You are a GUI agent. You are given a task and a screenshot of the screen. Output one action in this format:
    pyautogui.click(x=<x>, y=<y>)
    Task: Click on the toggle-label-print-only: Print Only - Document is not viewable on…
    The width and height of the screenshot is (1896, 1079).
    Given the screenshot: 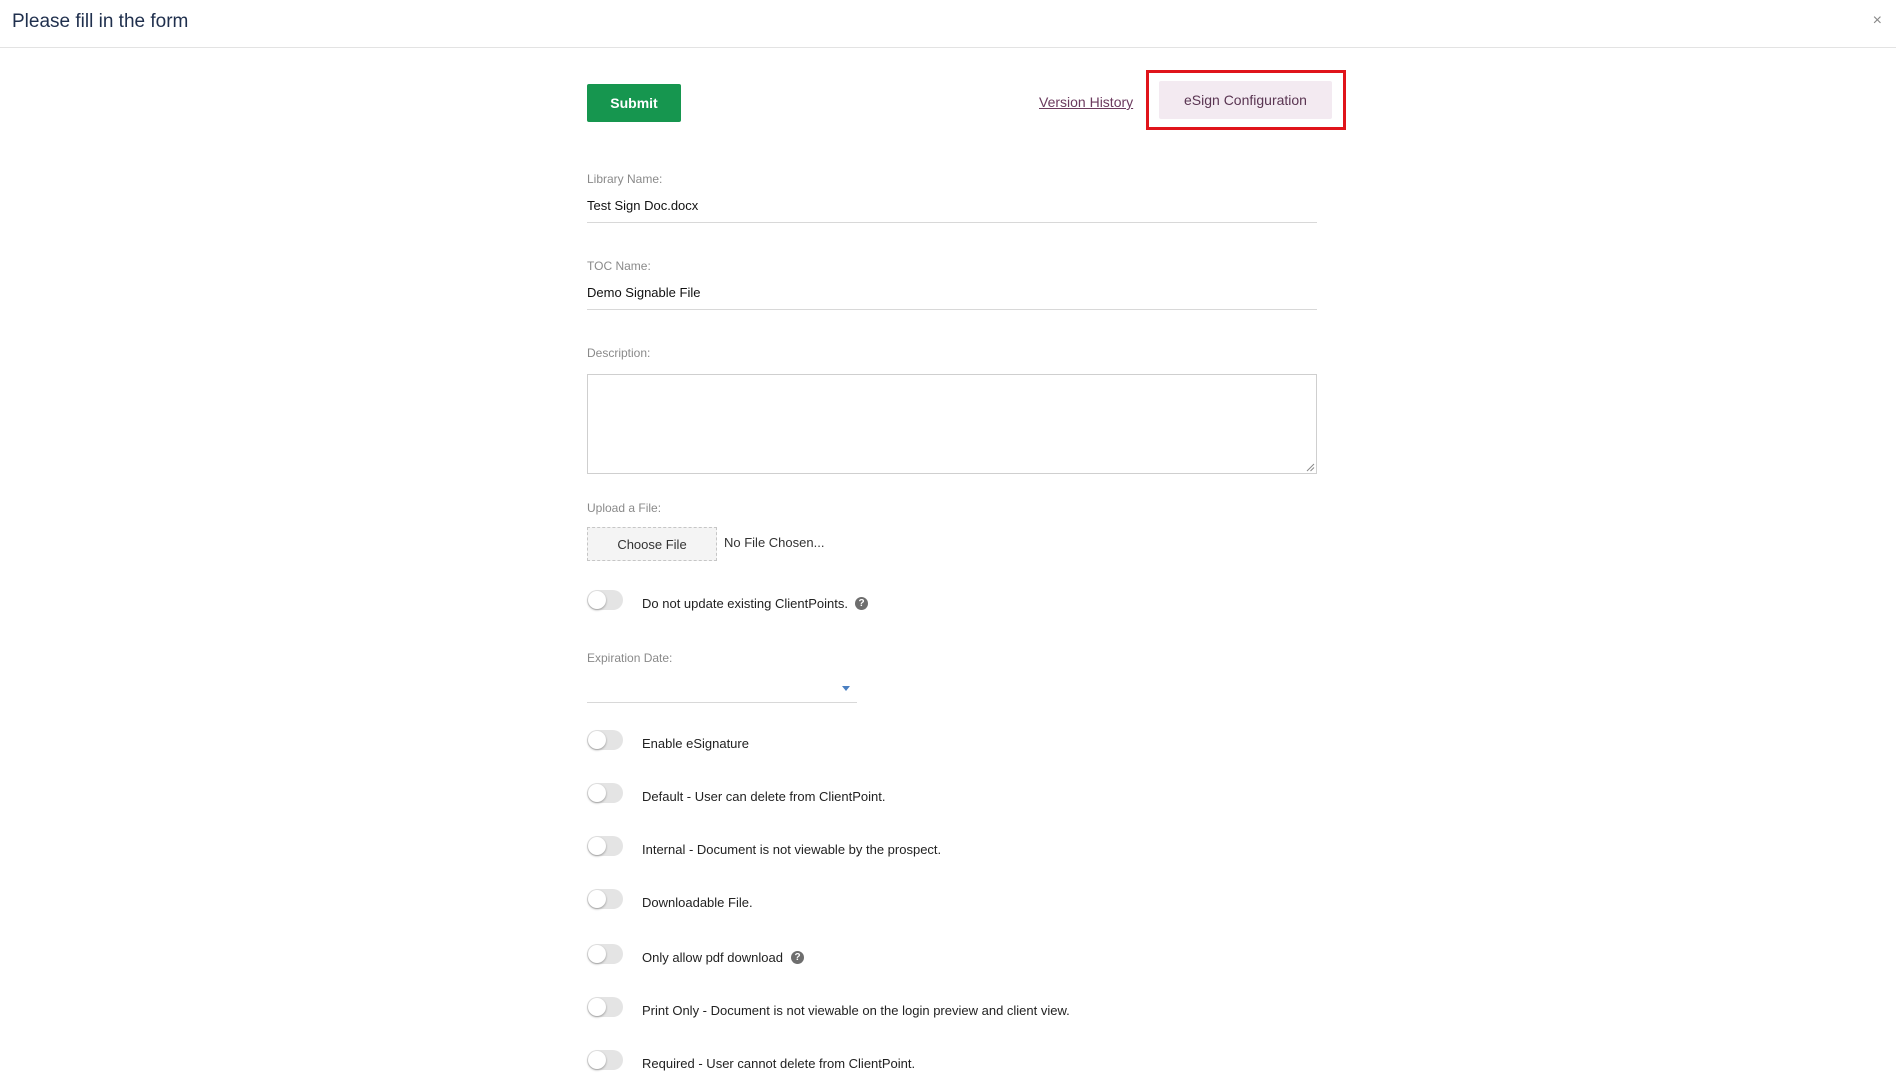 What is the action you would take?
    pyautogui.click(x=856, y=1010)
    